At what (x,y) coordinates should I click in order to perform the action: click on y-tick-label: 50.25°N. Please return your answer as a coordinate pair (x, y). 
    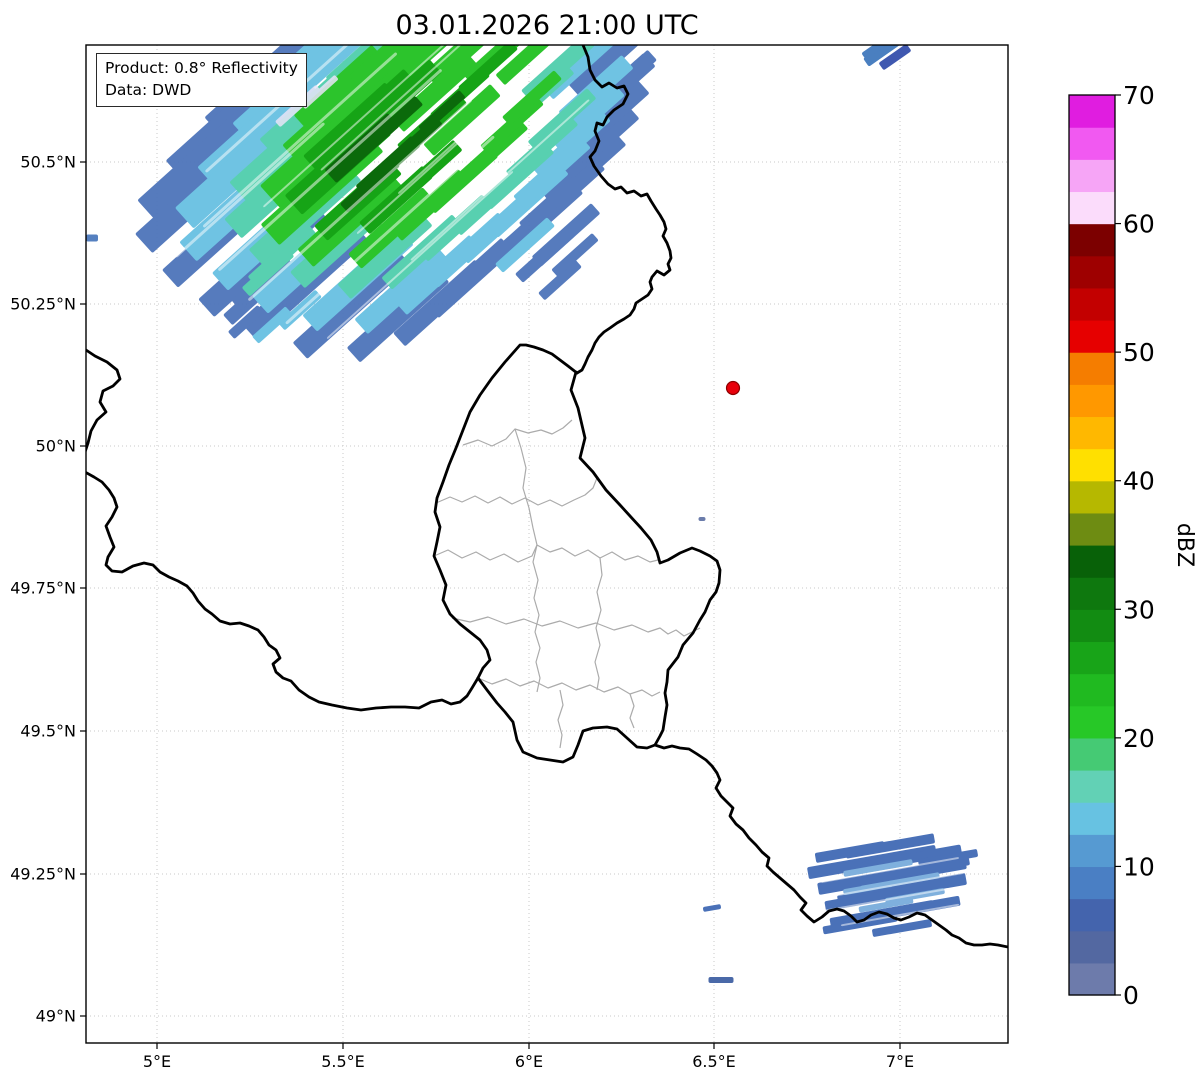
    Looking at the image, I should click on (43, 304).